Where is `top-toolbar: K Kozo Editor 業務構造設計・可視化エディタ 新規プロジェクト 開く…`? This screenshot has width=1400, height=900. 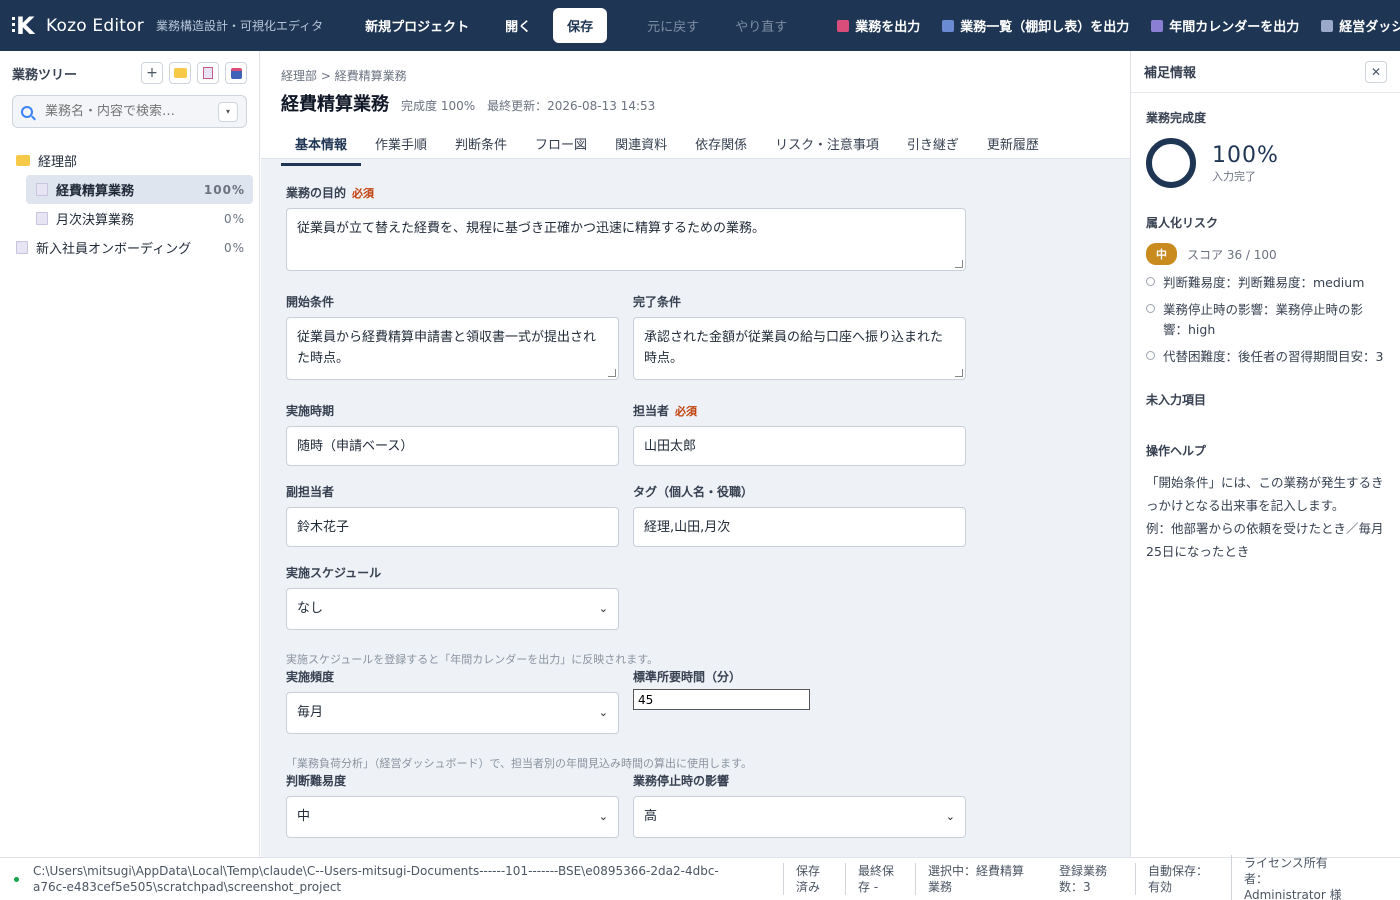 top-toolbar: K Kozo Editor 業務構造設計・可視化エディタ 新規プロジェクト 開く… is located at coordinates (700, 25).